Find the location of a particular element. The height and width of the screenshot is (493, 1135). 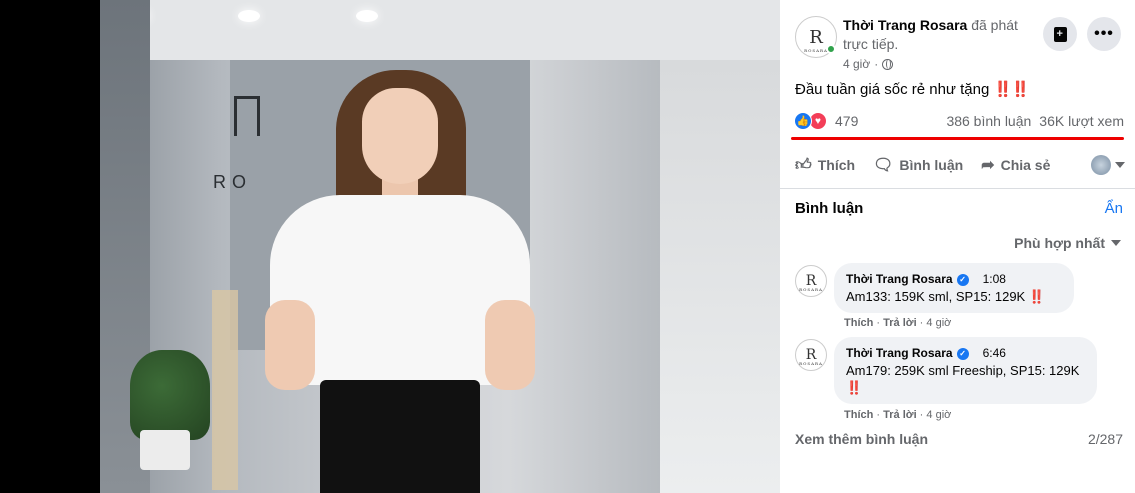

comment-body: Am179: 259K sml Freeship, SP15: 129K is located at coordinates (963, 370).